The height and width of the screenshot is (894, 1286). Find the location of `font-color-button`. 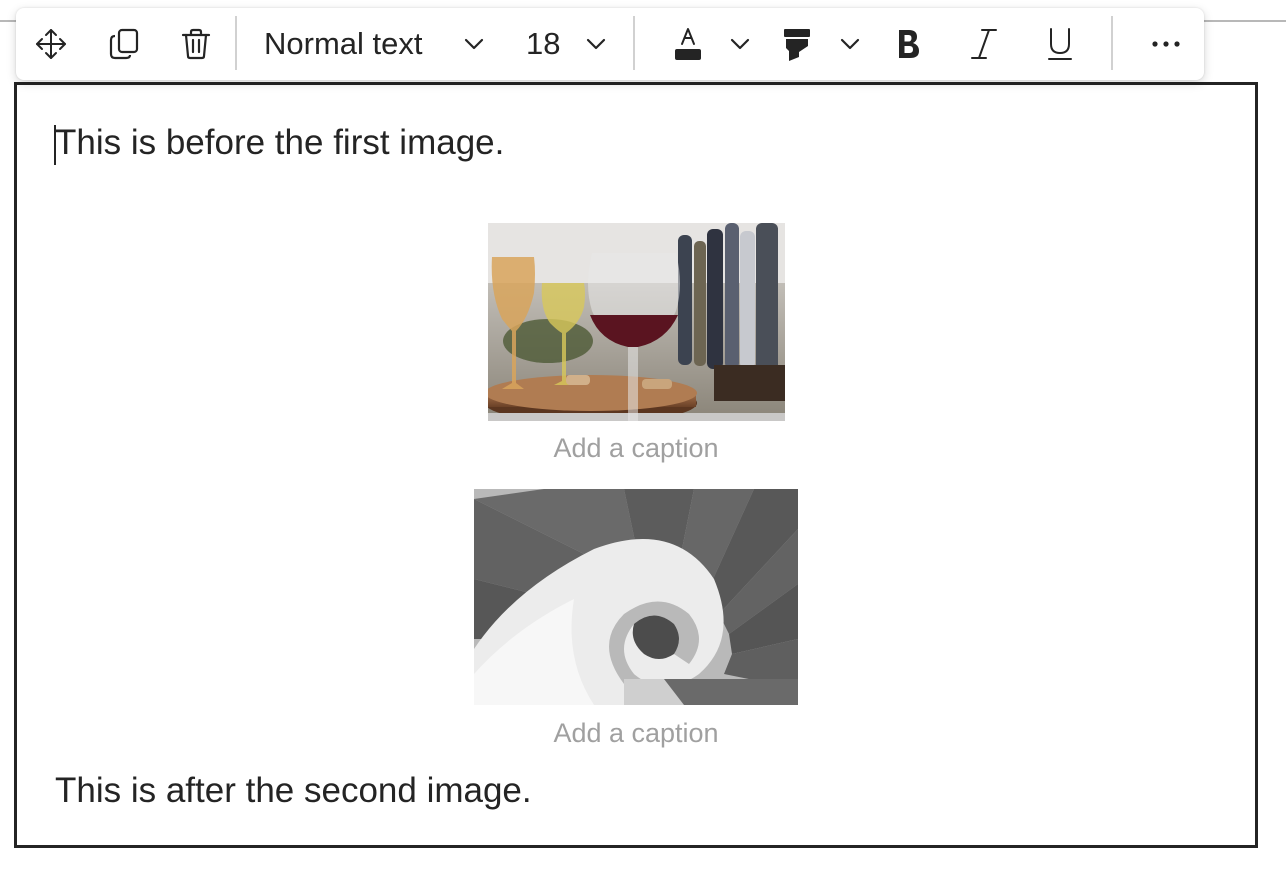

font-color-button is located at coordinates (688, 44).